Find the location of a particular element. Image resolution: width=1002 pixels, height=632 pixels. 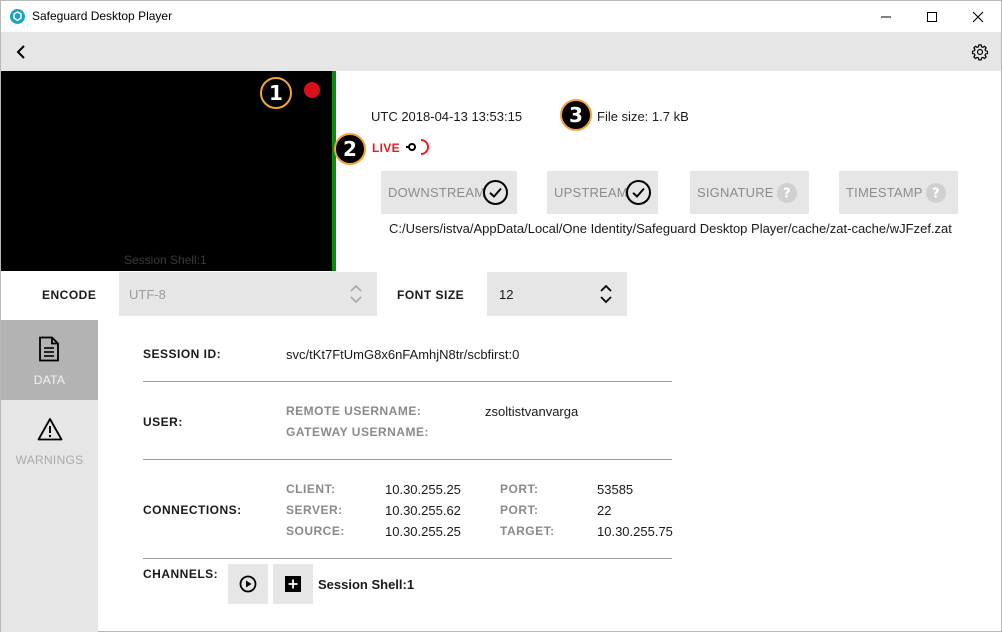

session-id-label: SESSION ID: is located at coordinates (182, 354).